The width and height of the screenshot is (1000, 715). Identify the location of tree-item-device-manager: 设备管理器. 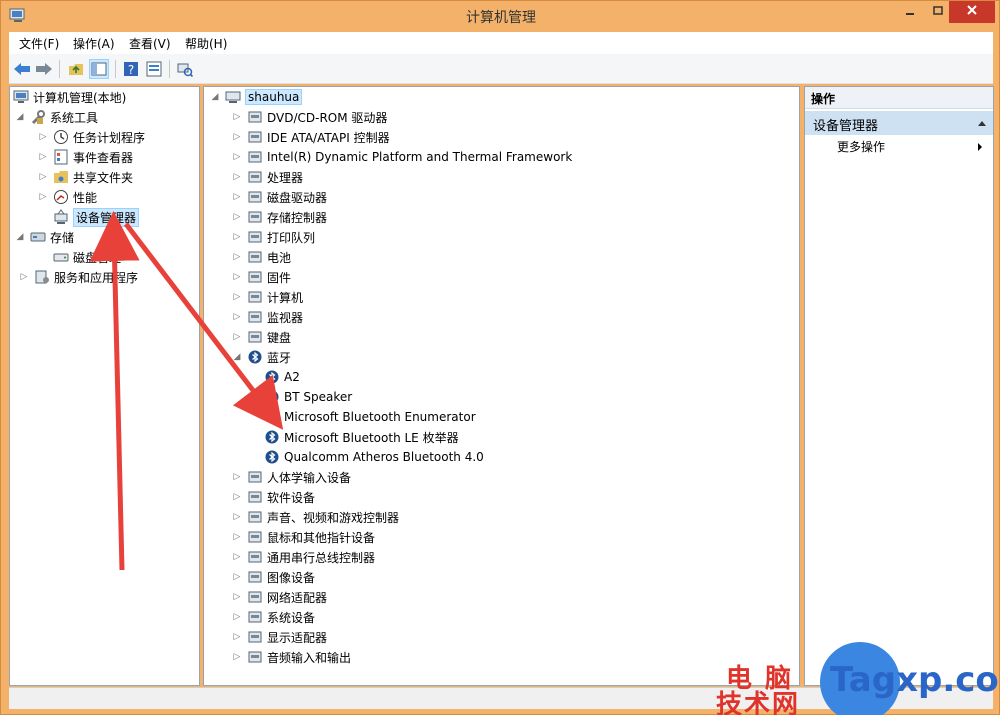
(96, 217).